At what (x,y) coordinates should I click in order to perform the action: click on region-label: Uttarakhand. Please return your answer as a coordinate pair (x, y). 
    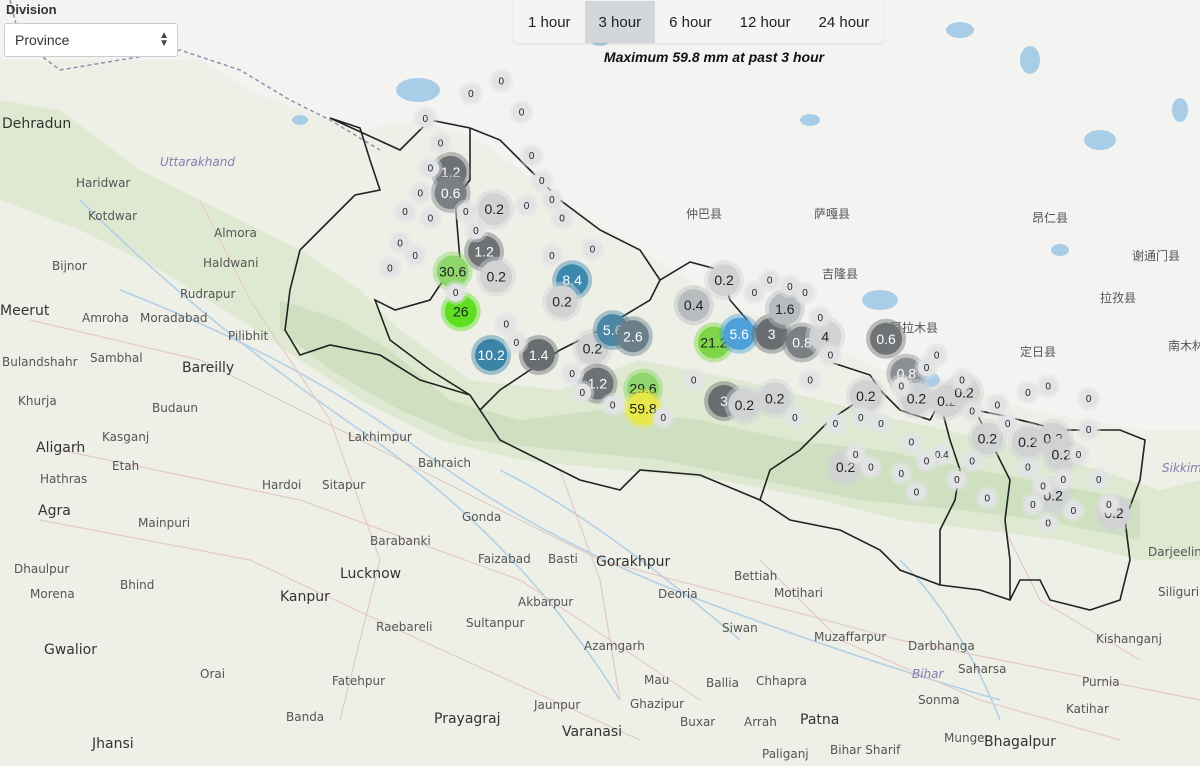
    Looking at the image, I should click on (197, 162).